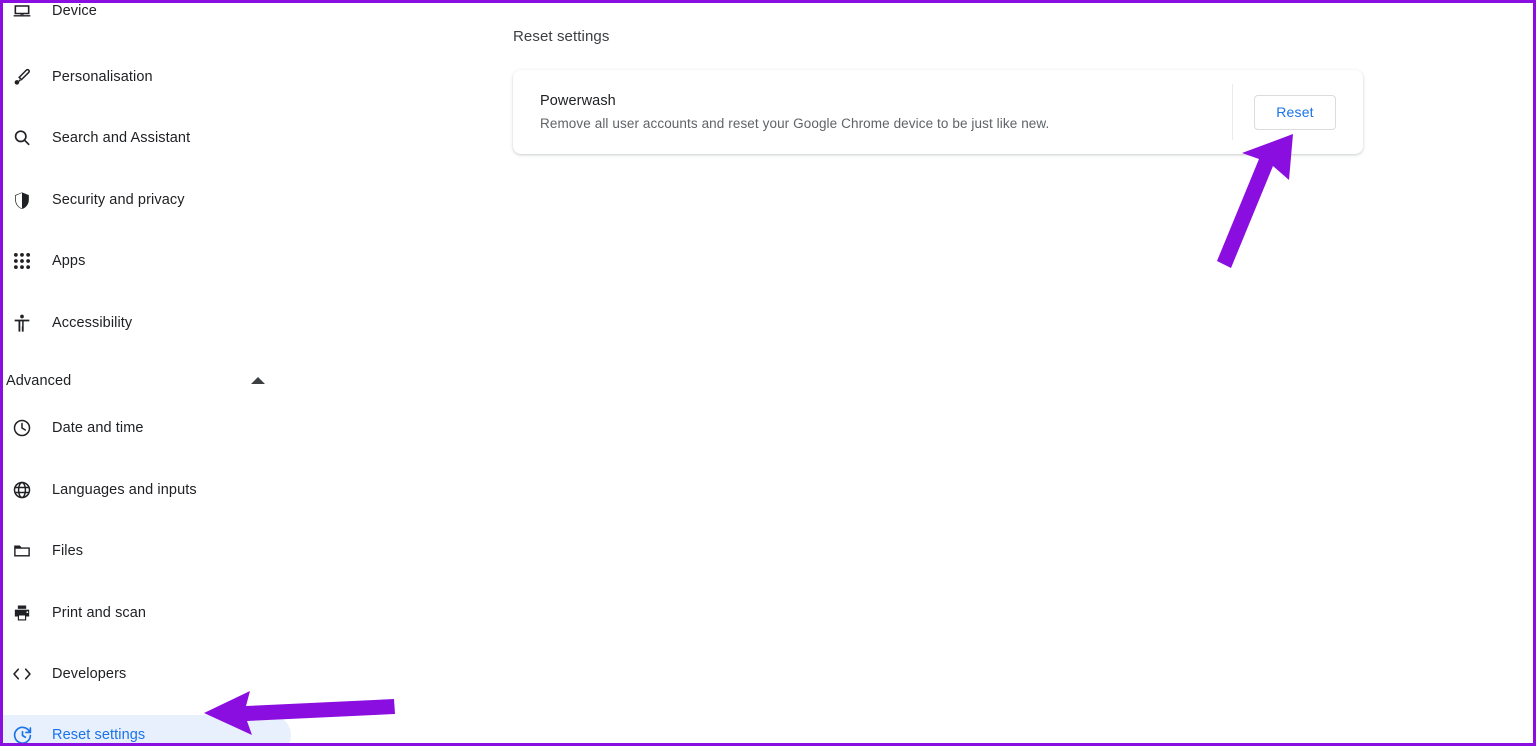 The height and width of the screenshot is (746, 1536). I want to click on shield-icon, so click(22, 200).